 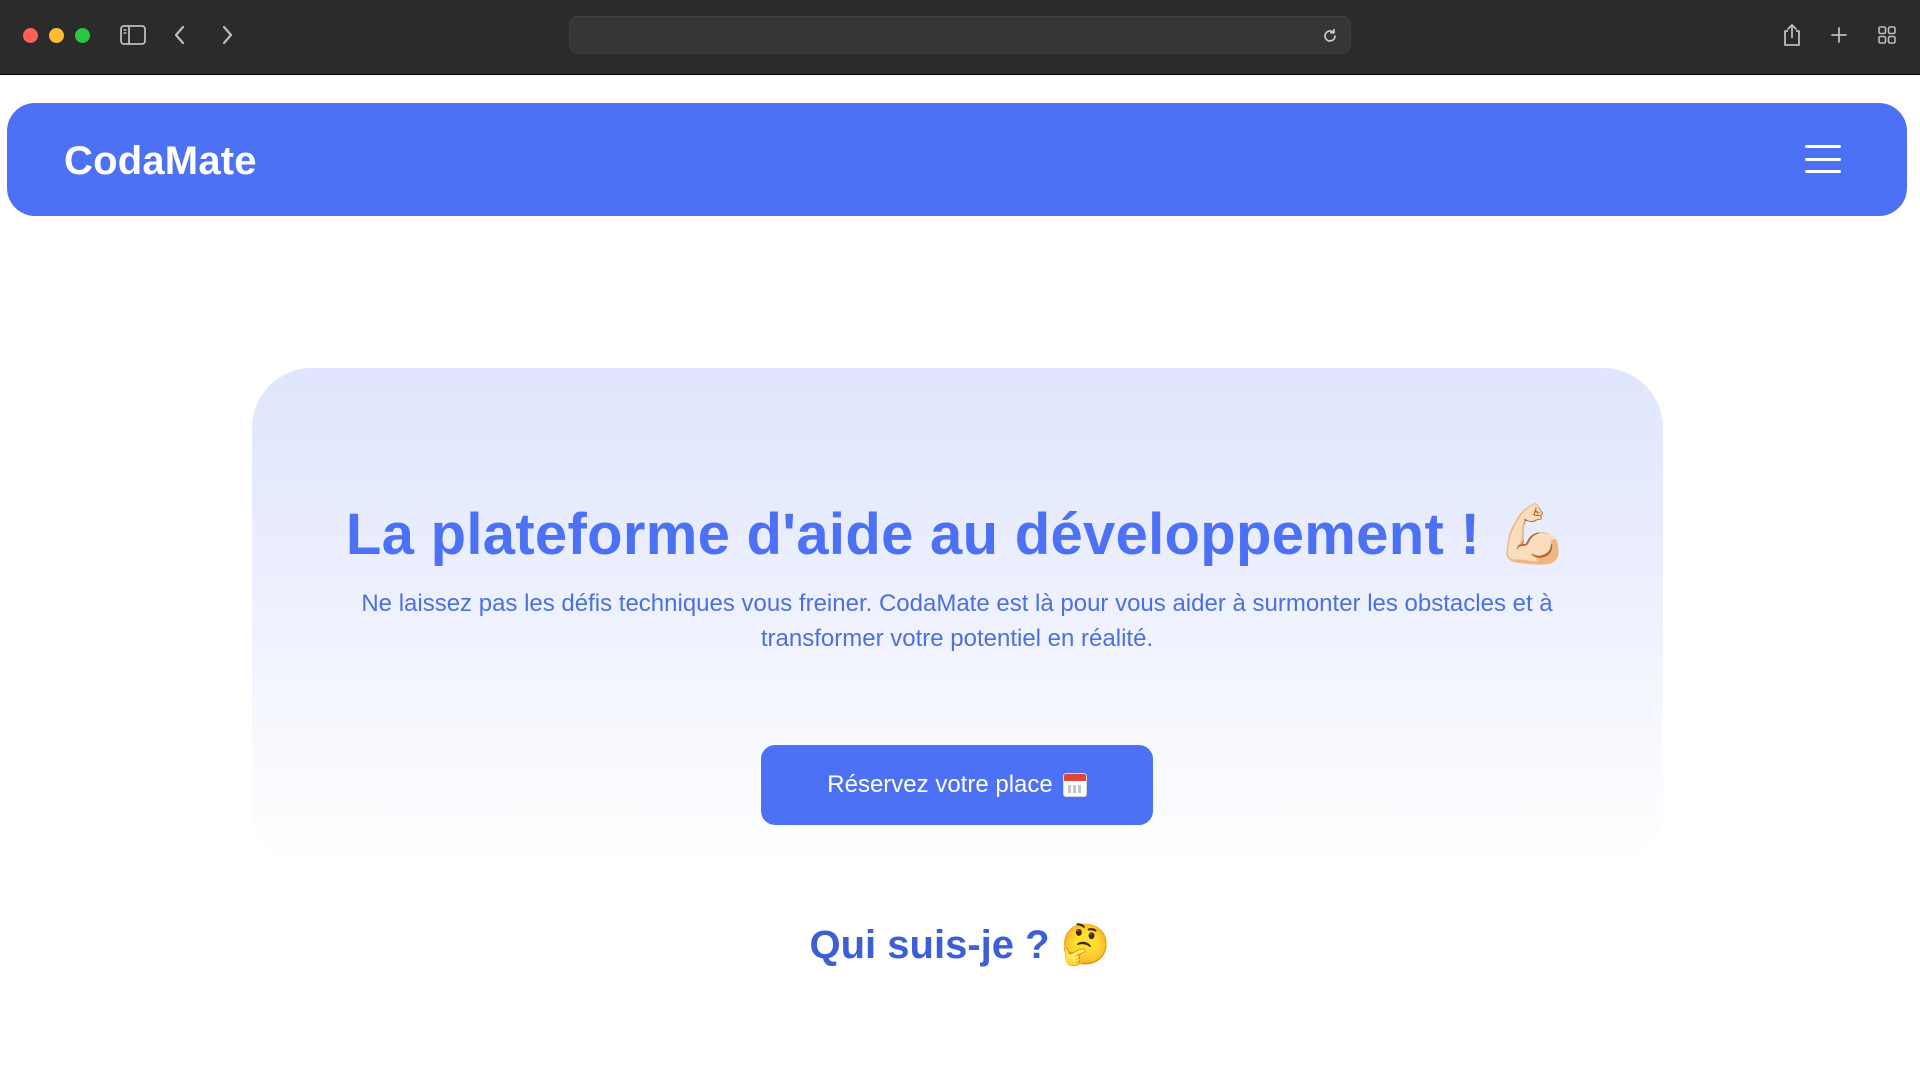 I want to click on calendar-icon, so click(x=1074, y=785).